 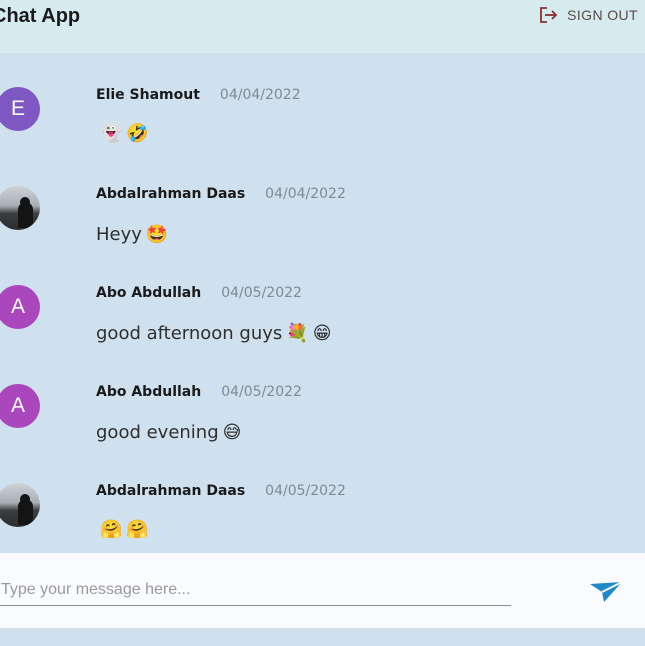 I want to click on sign-out-label: SIGN OUT, so click(x=602, y=15).